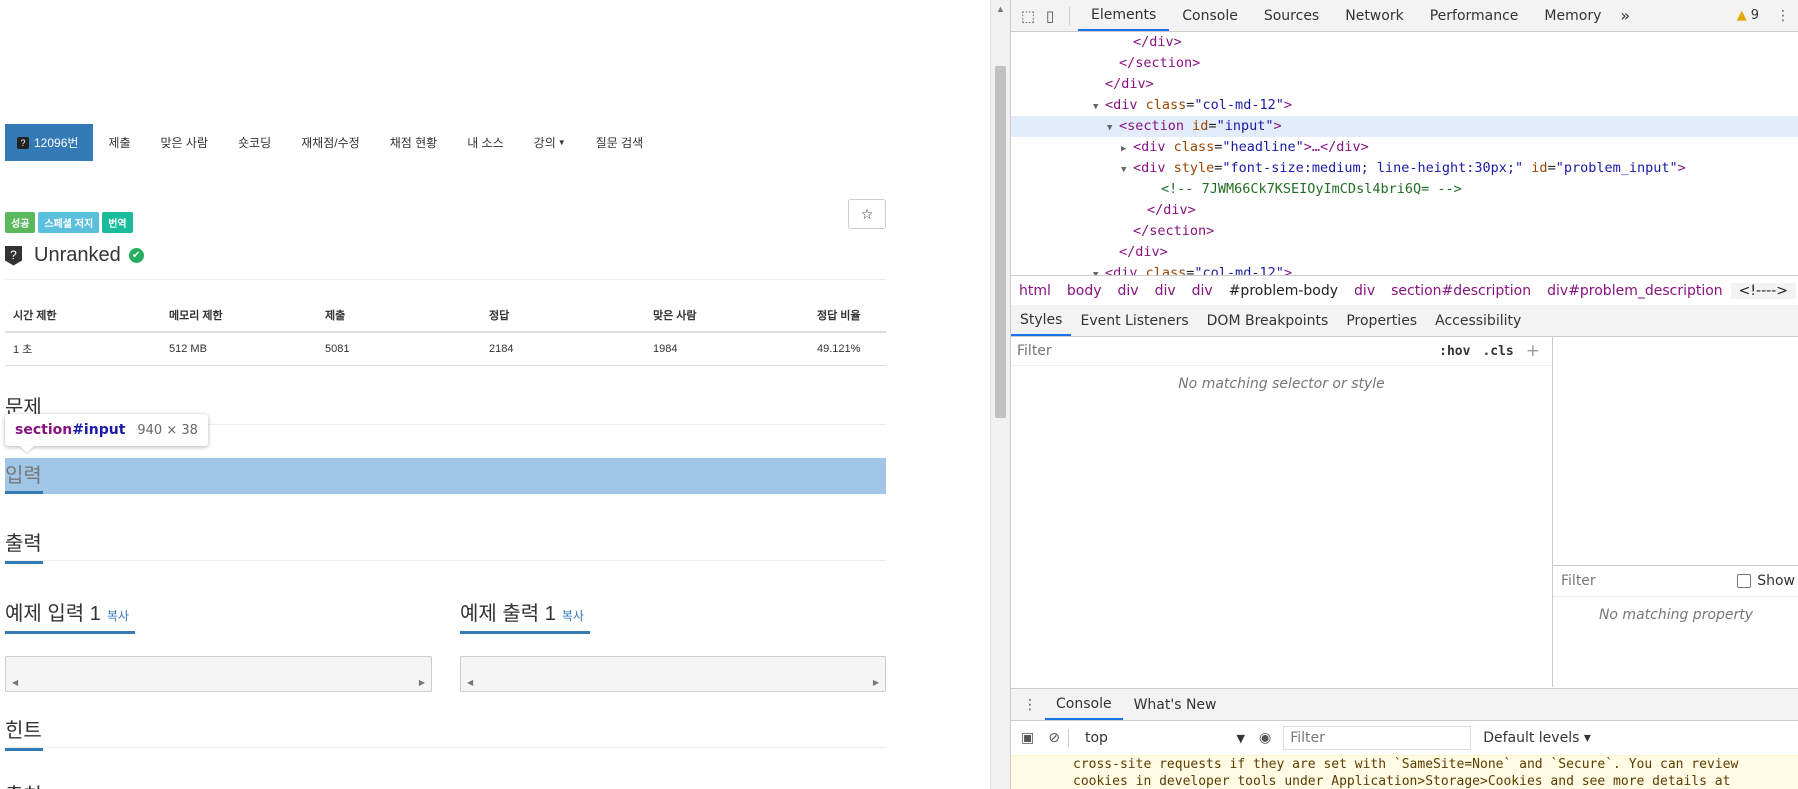 This screenshot has height=789, width=1798. I want to click on subtab-dom-breakpoints: DOM Breakpoints, so click(1268, 320).